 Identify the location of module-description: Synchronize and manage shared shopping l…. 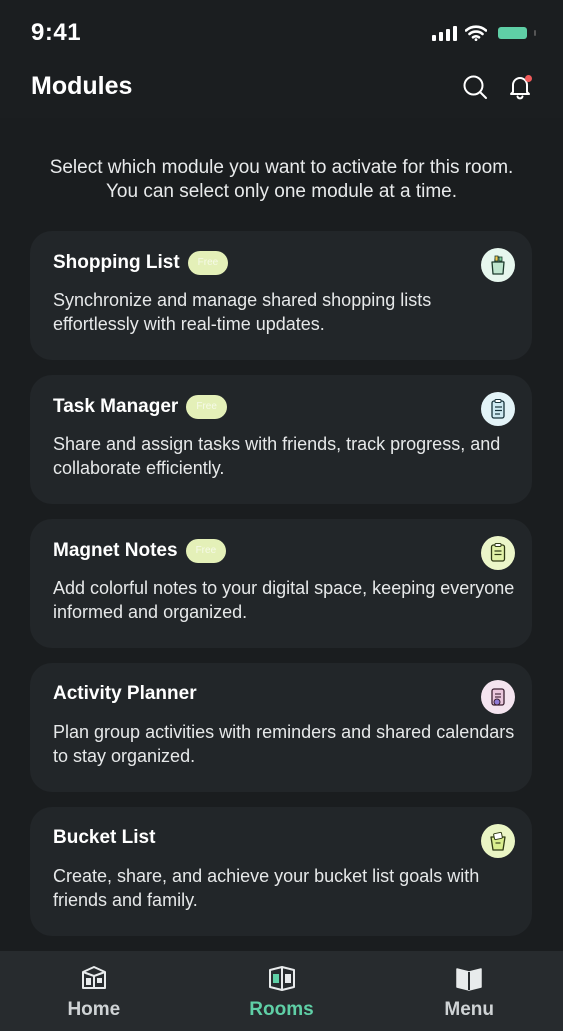
(242, 312).